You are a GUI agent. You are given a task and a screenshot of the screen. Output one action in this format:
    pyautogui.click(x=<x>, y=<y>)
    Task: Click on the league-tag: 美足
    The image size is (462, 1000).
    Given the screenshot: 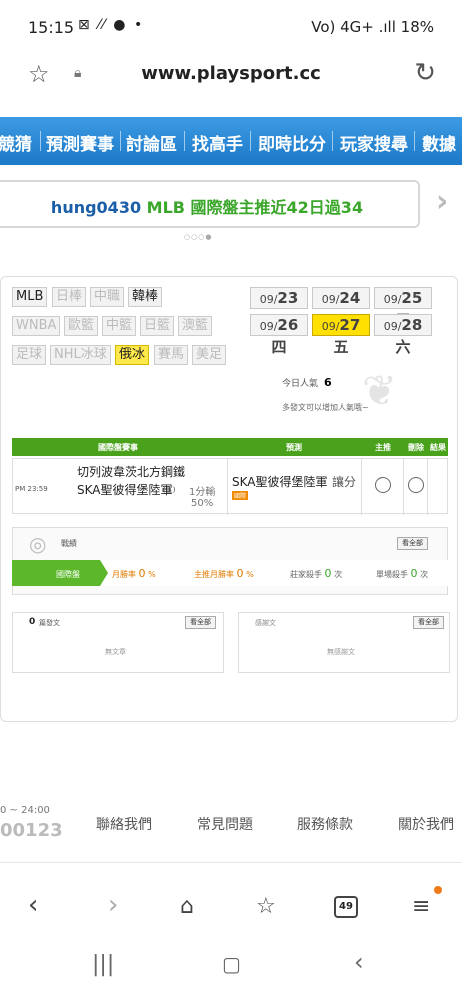 What is the action you would take?
    pyautogui.click(x=209, y=355)
    